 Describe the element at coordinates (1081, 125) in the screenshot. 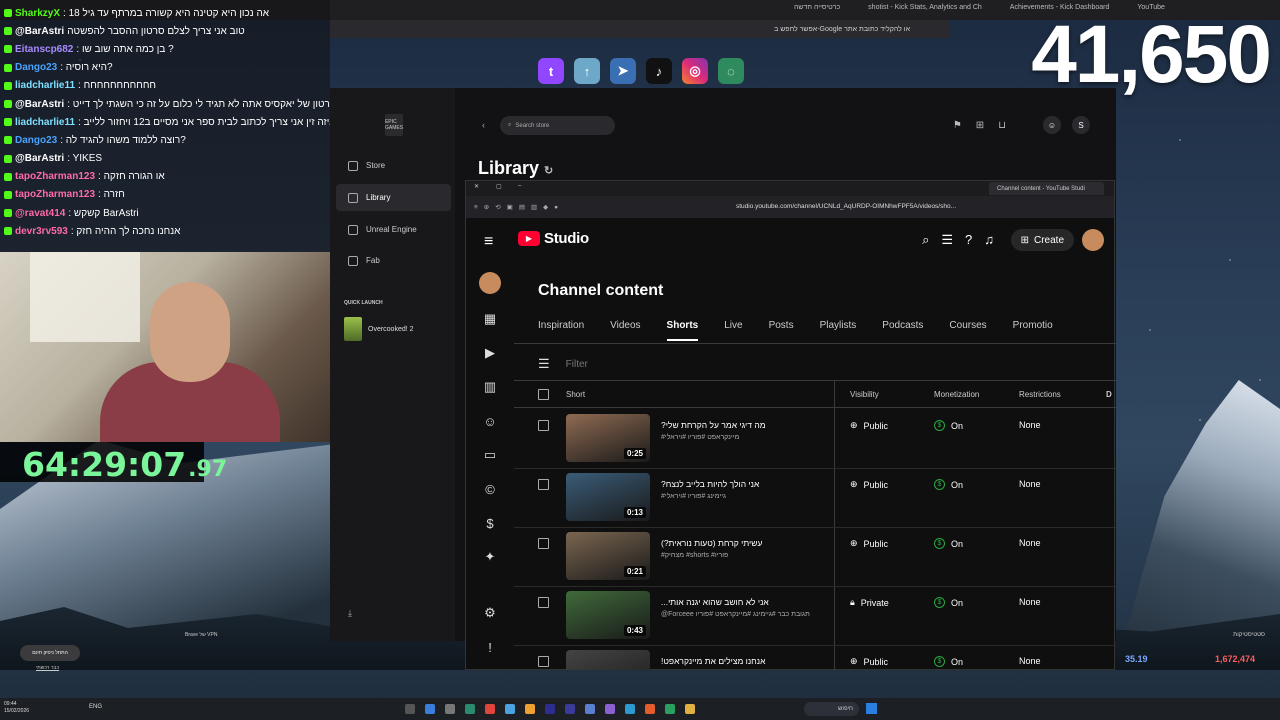

I see `avatar: S` at that location.